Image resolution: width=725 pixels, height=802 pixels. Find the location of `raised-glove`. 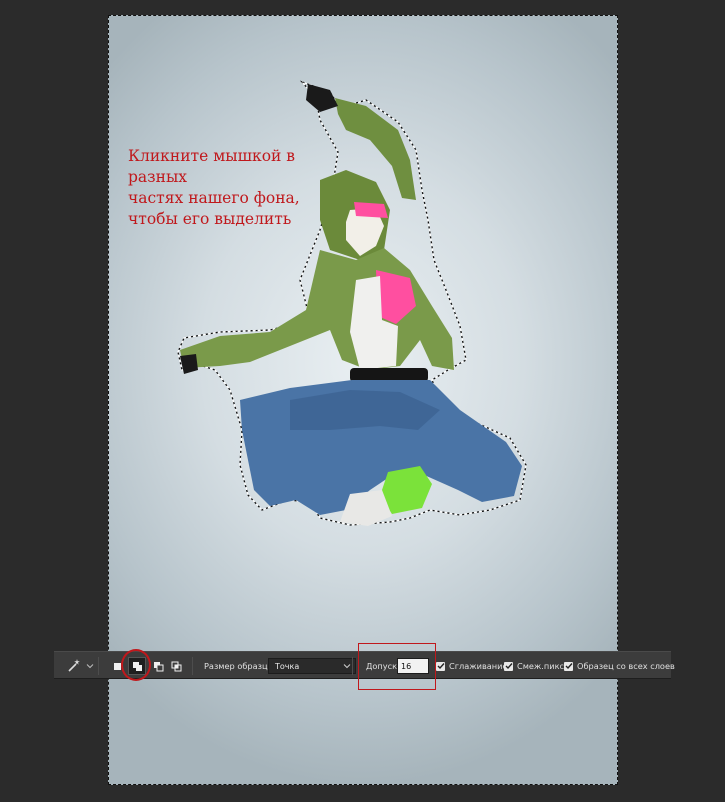

raised-glove is located at coordinates (322, 98).